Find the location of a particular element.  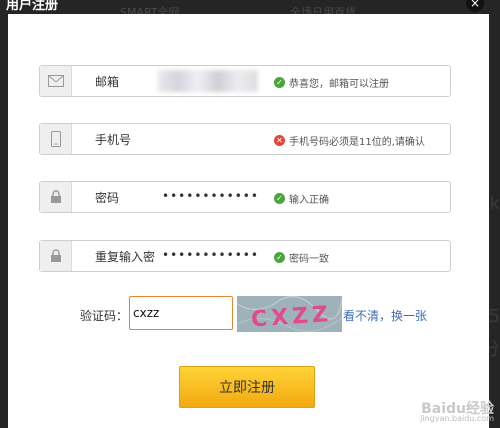

status-text: 手机号码必须是11位的,请确认 is located at coordinates (357, 142).